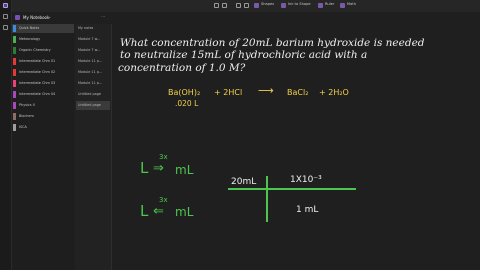 The image size is (480, 270). What do you see at coordinates (103, 16) in the screenshot?
I see `more-icon: ⋯` at bounding box center [103, 16].